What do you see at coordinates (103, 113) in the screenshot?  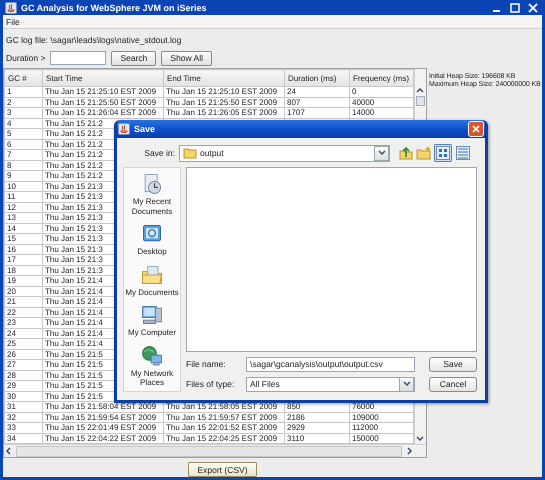 I see `table-cell: Thu Jan 15 21:26:04 EST 2009` at bounding box center [103, 113].